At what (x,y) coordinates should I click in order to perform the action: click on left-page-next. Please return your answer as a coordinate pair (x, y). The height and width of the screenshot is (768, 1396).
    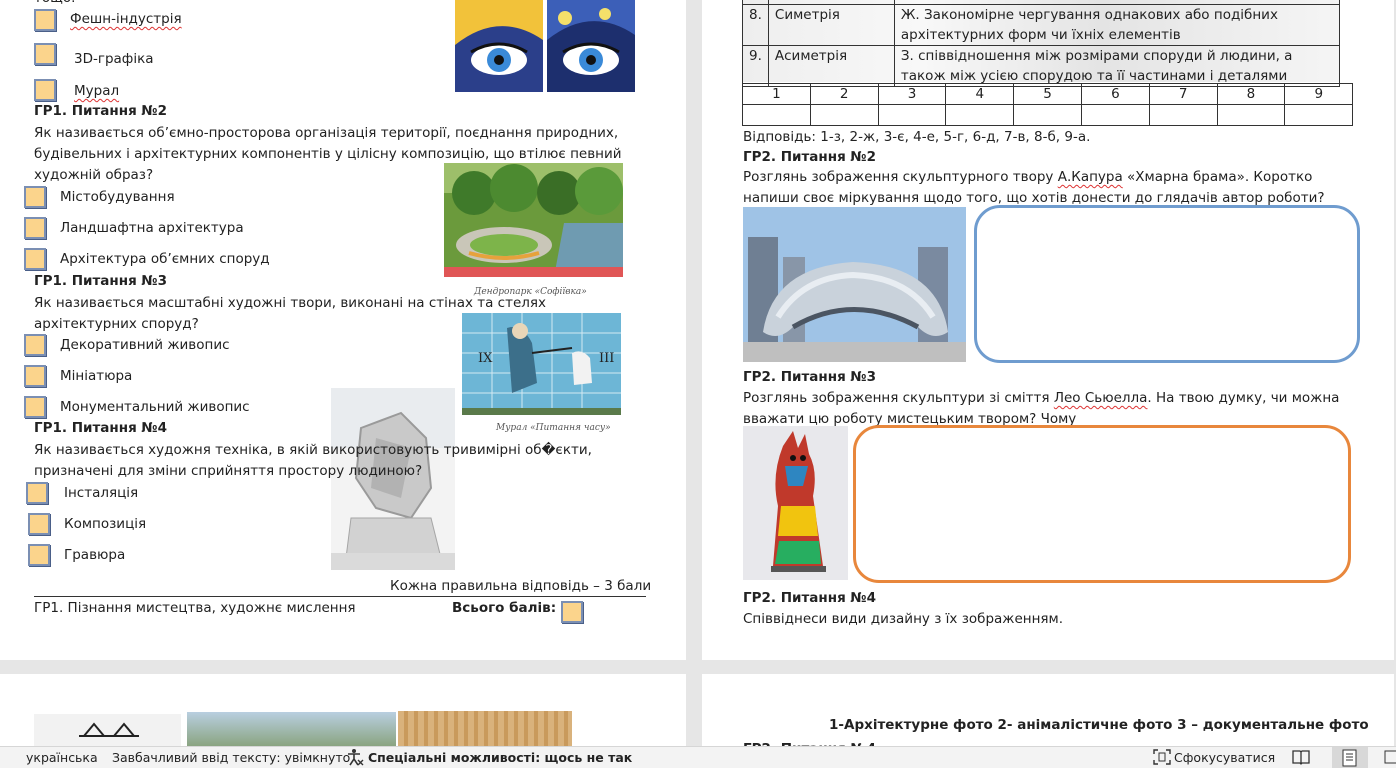
    Looking at the image, I should click on (343, 714).